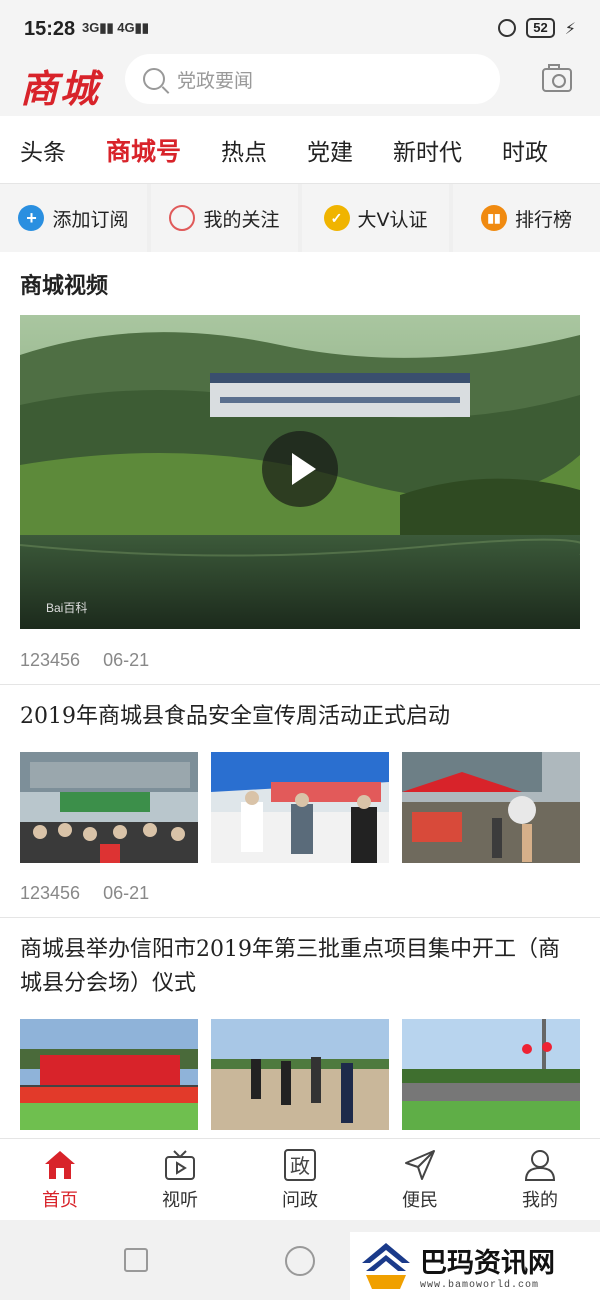  I want to click on my-follows-label: 我的关注, so click(241, 219).